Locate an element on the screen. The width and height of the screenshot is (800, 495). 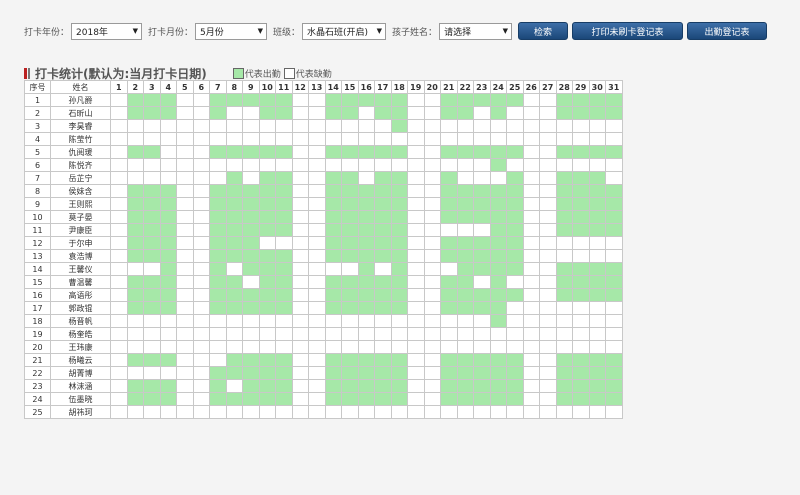
day-header-17: 17 is located at coordinates (383, 87).